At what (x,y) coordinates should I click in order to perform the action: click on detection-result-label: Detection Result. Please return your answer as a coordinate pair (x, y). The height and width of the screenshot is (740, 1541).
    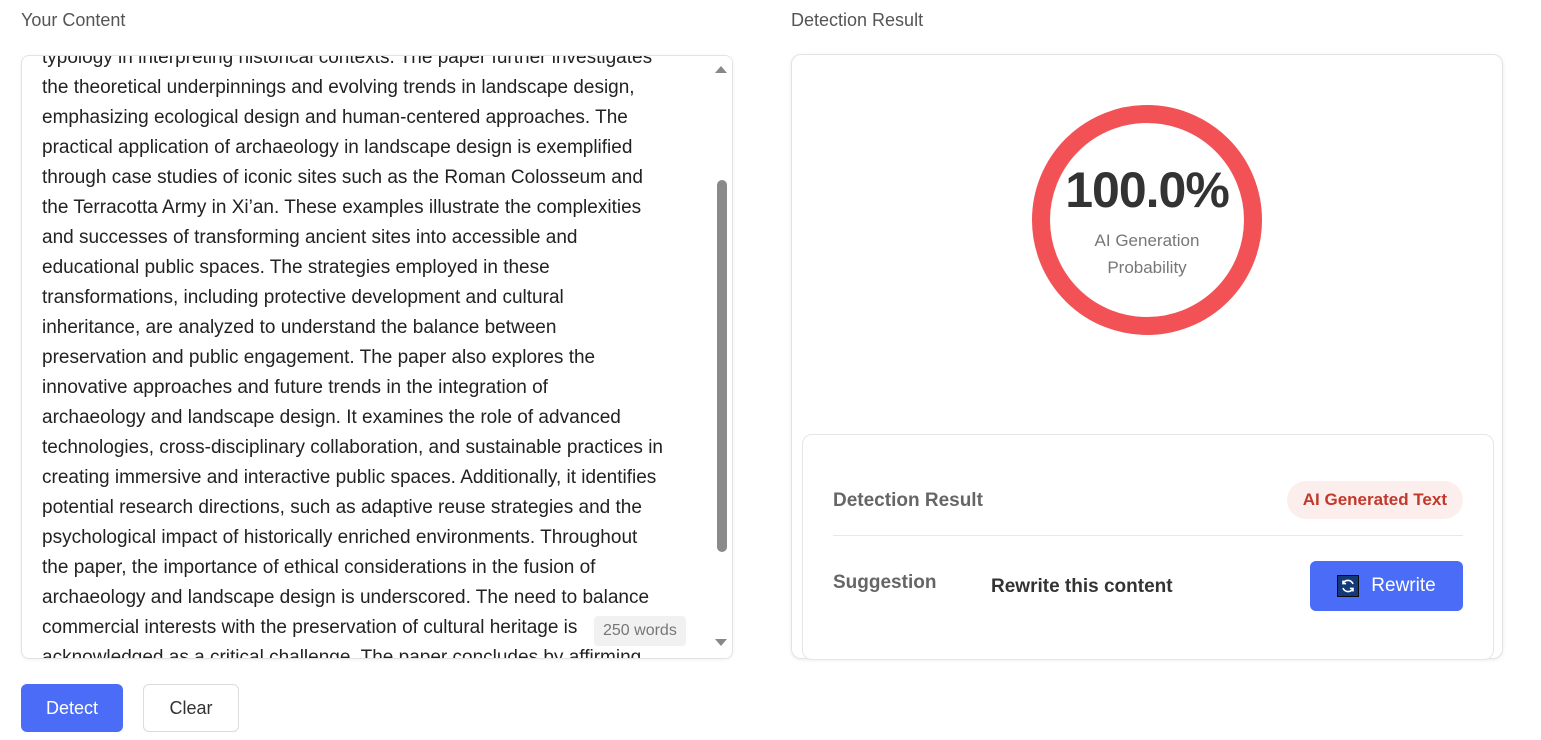
    Looking at the image, I should click on (908, 500).